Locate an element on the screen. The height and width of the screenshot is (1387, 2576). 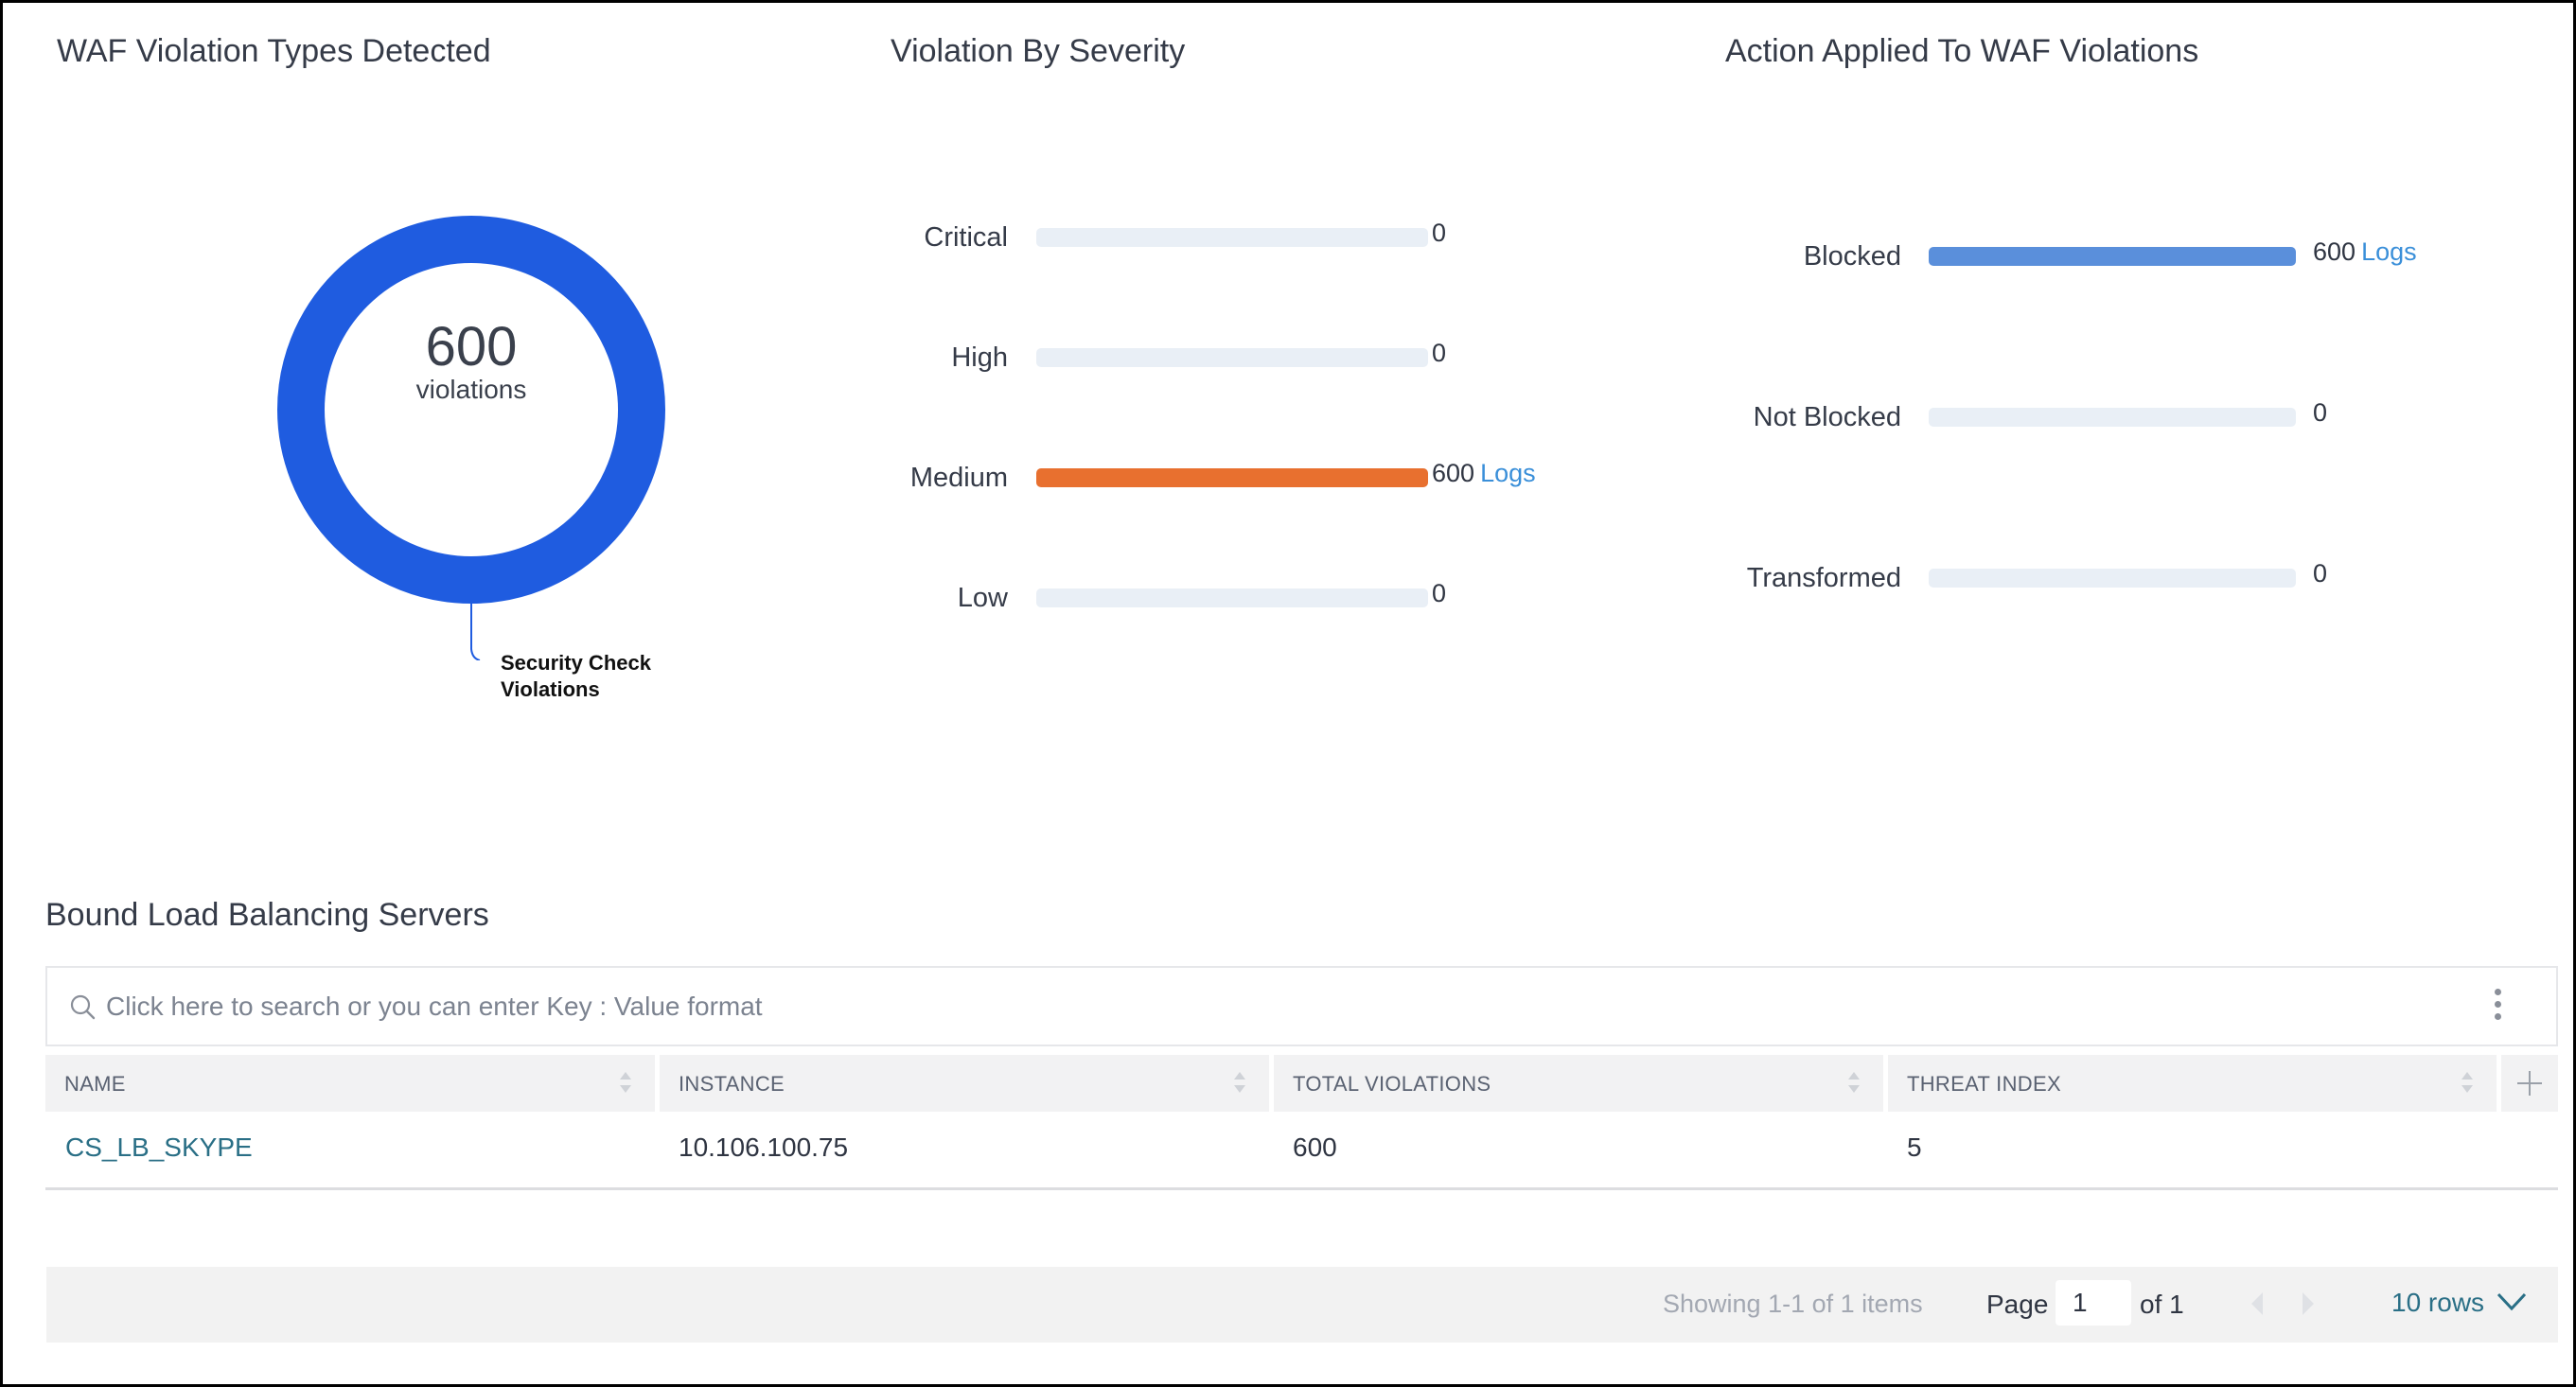
bar-label-medium: Medium is located at coordinates (958, 478).